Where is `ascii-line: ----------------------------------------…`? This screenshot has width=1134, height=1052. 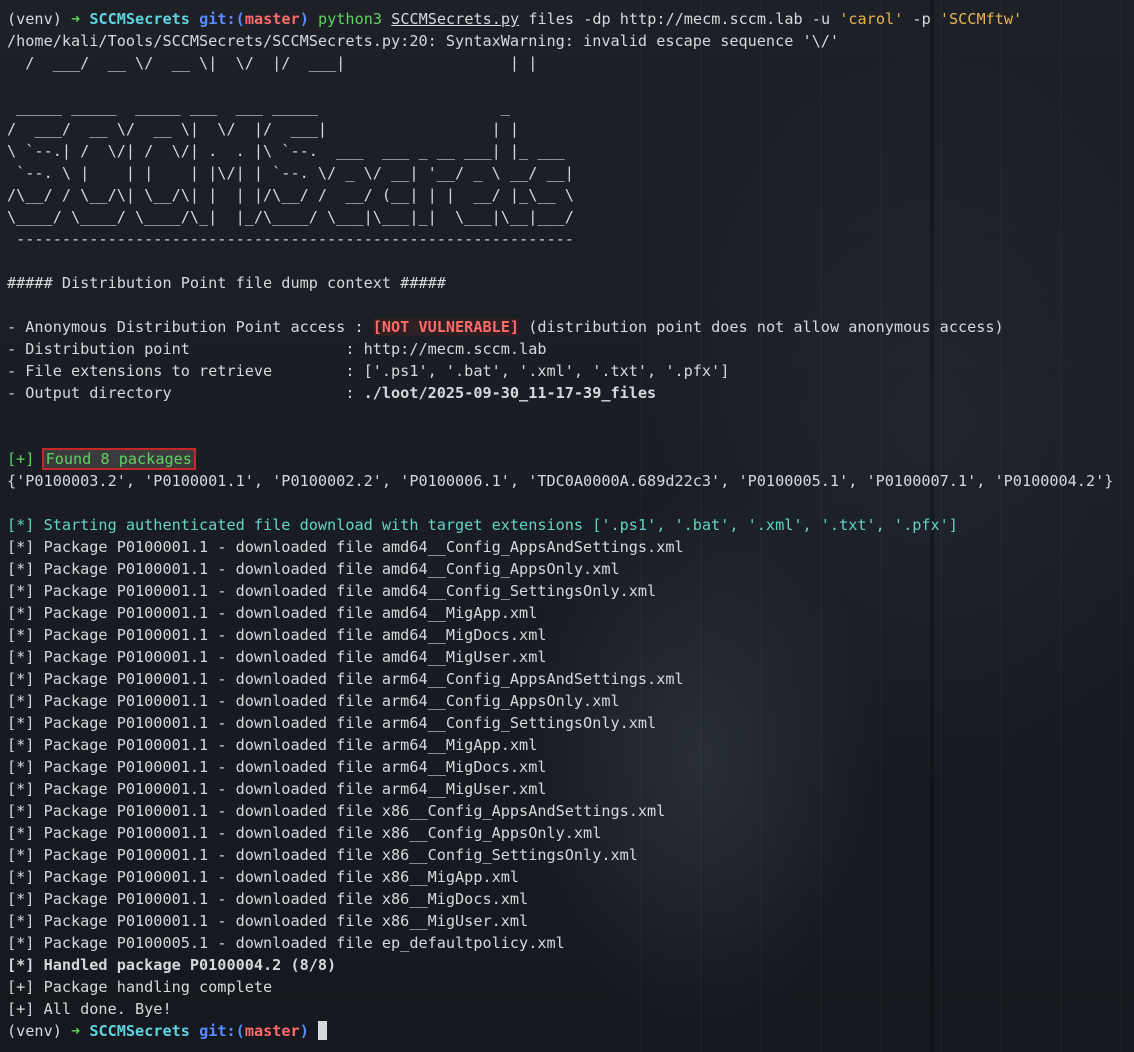
ascii-line: ----------------------------------------… is located at coordinates (290, 239).